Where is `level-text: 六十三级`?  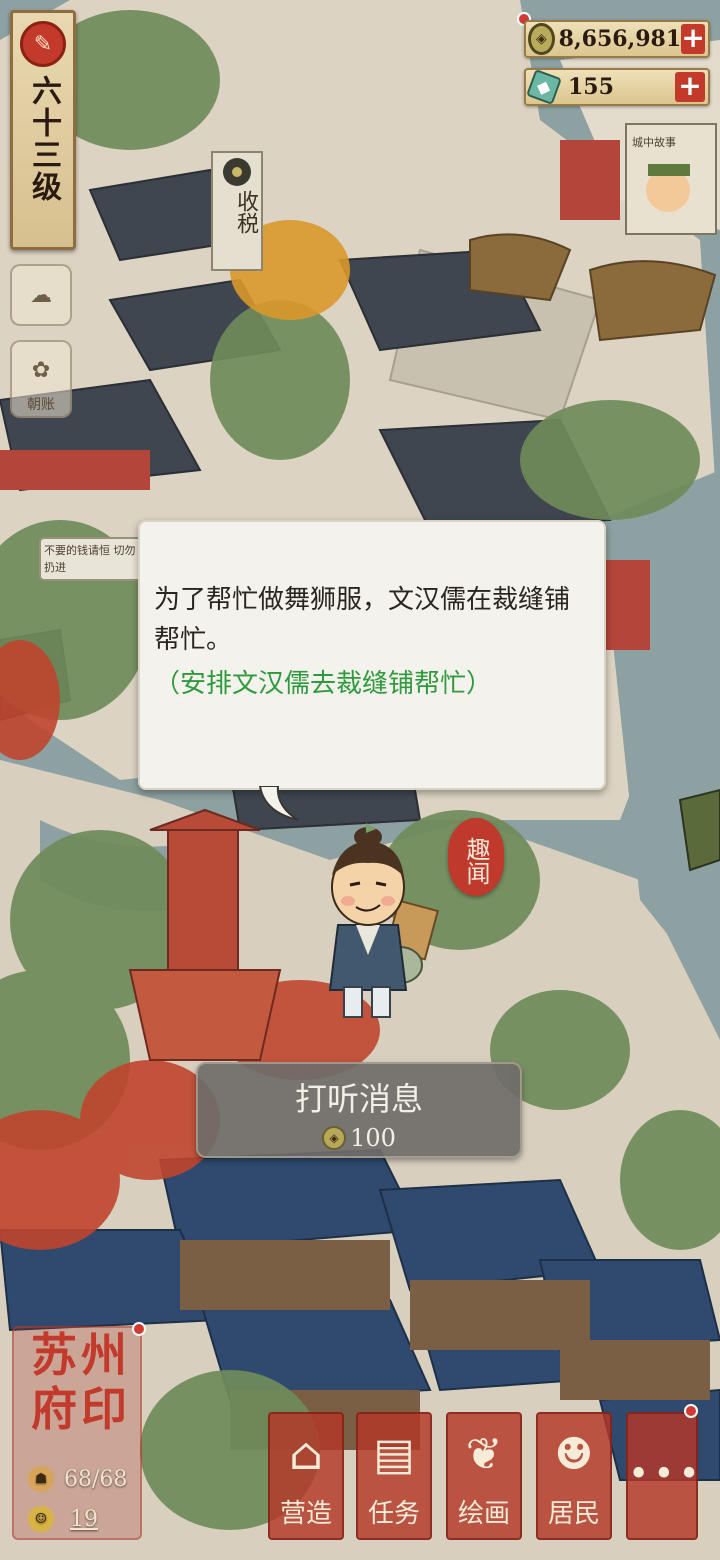
level-text: 六十三级 is located at coordinates (43, 139).